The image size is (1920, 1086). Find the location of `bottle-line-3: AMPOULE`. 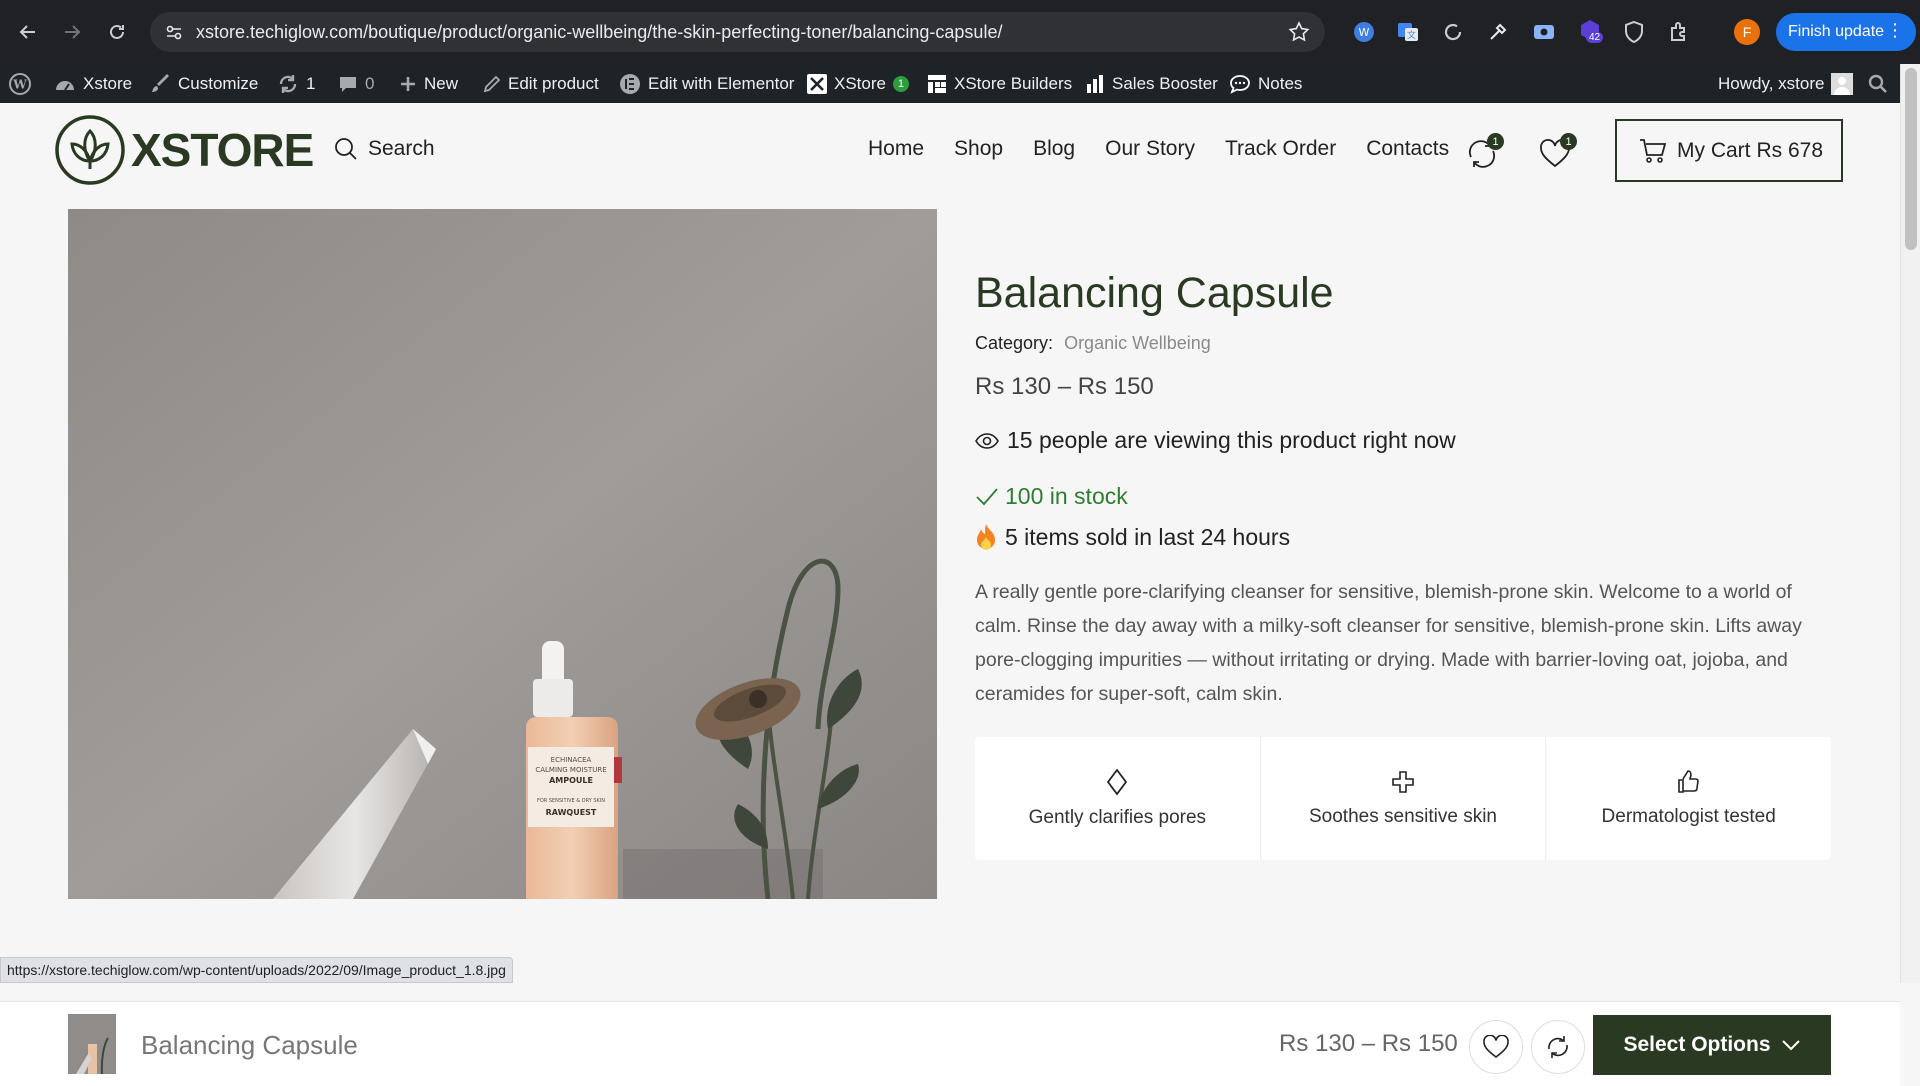

bottle-line-3: AMPOULE is located at coordinates (571, 780).